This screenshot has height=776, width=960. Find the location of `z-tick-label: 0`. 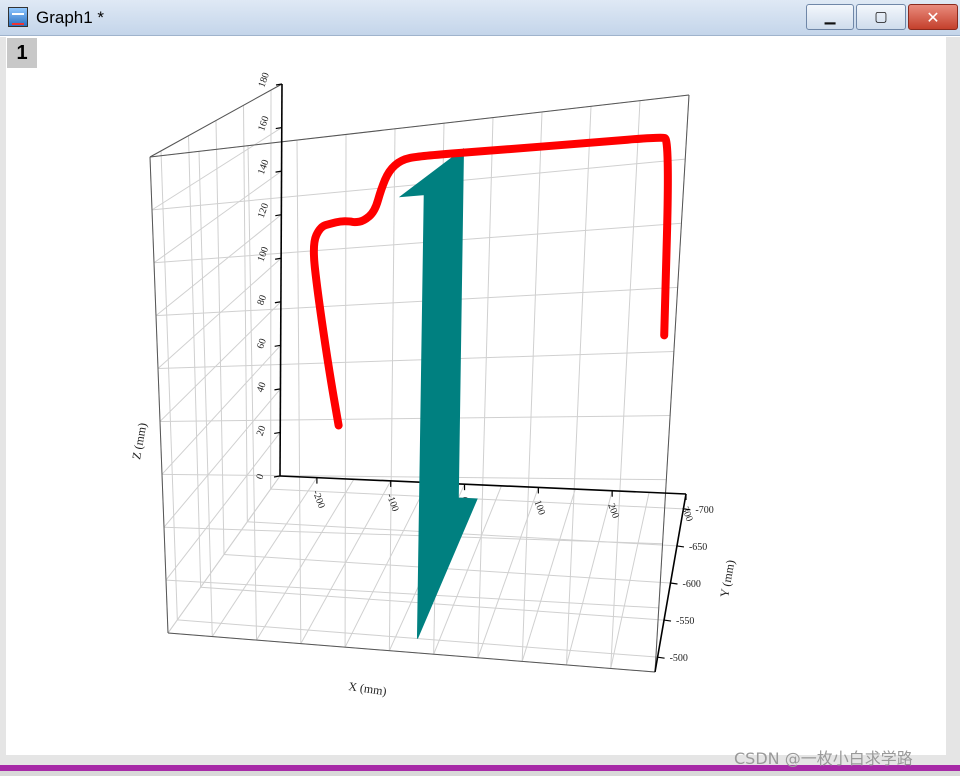

z-tick-label: 0 is located at coordinates (260, 477).